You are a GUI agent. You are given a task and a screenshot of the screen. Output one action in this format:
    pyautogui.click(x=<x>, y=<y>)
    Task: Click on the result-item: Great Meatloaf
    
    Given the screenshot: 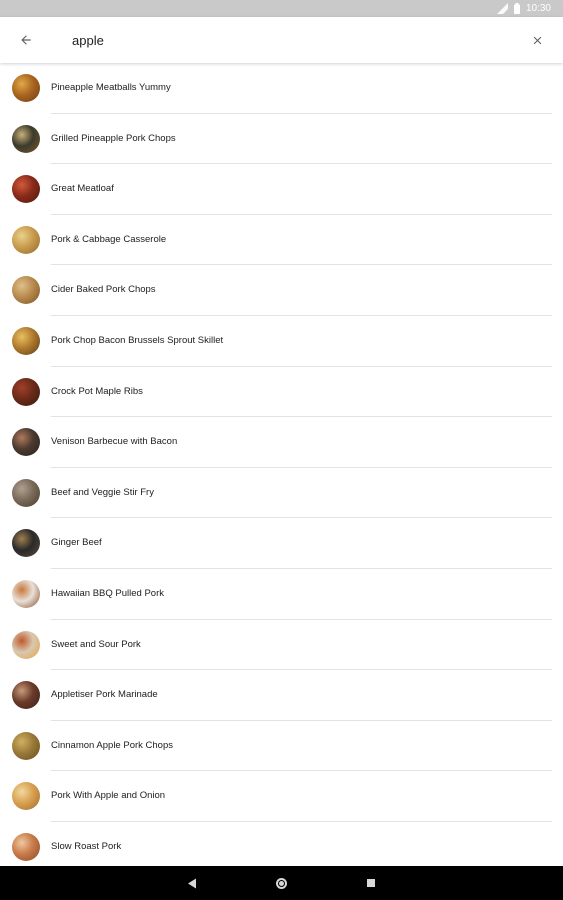 What is the action you would take?
    pyautogui.click(x=281, y=189)
    